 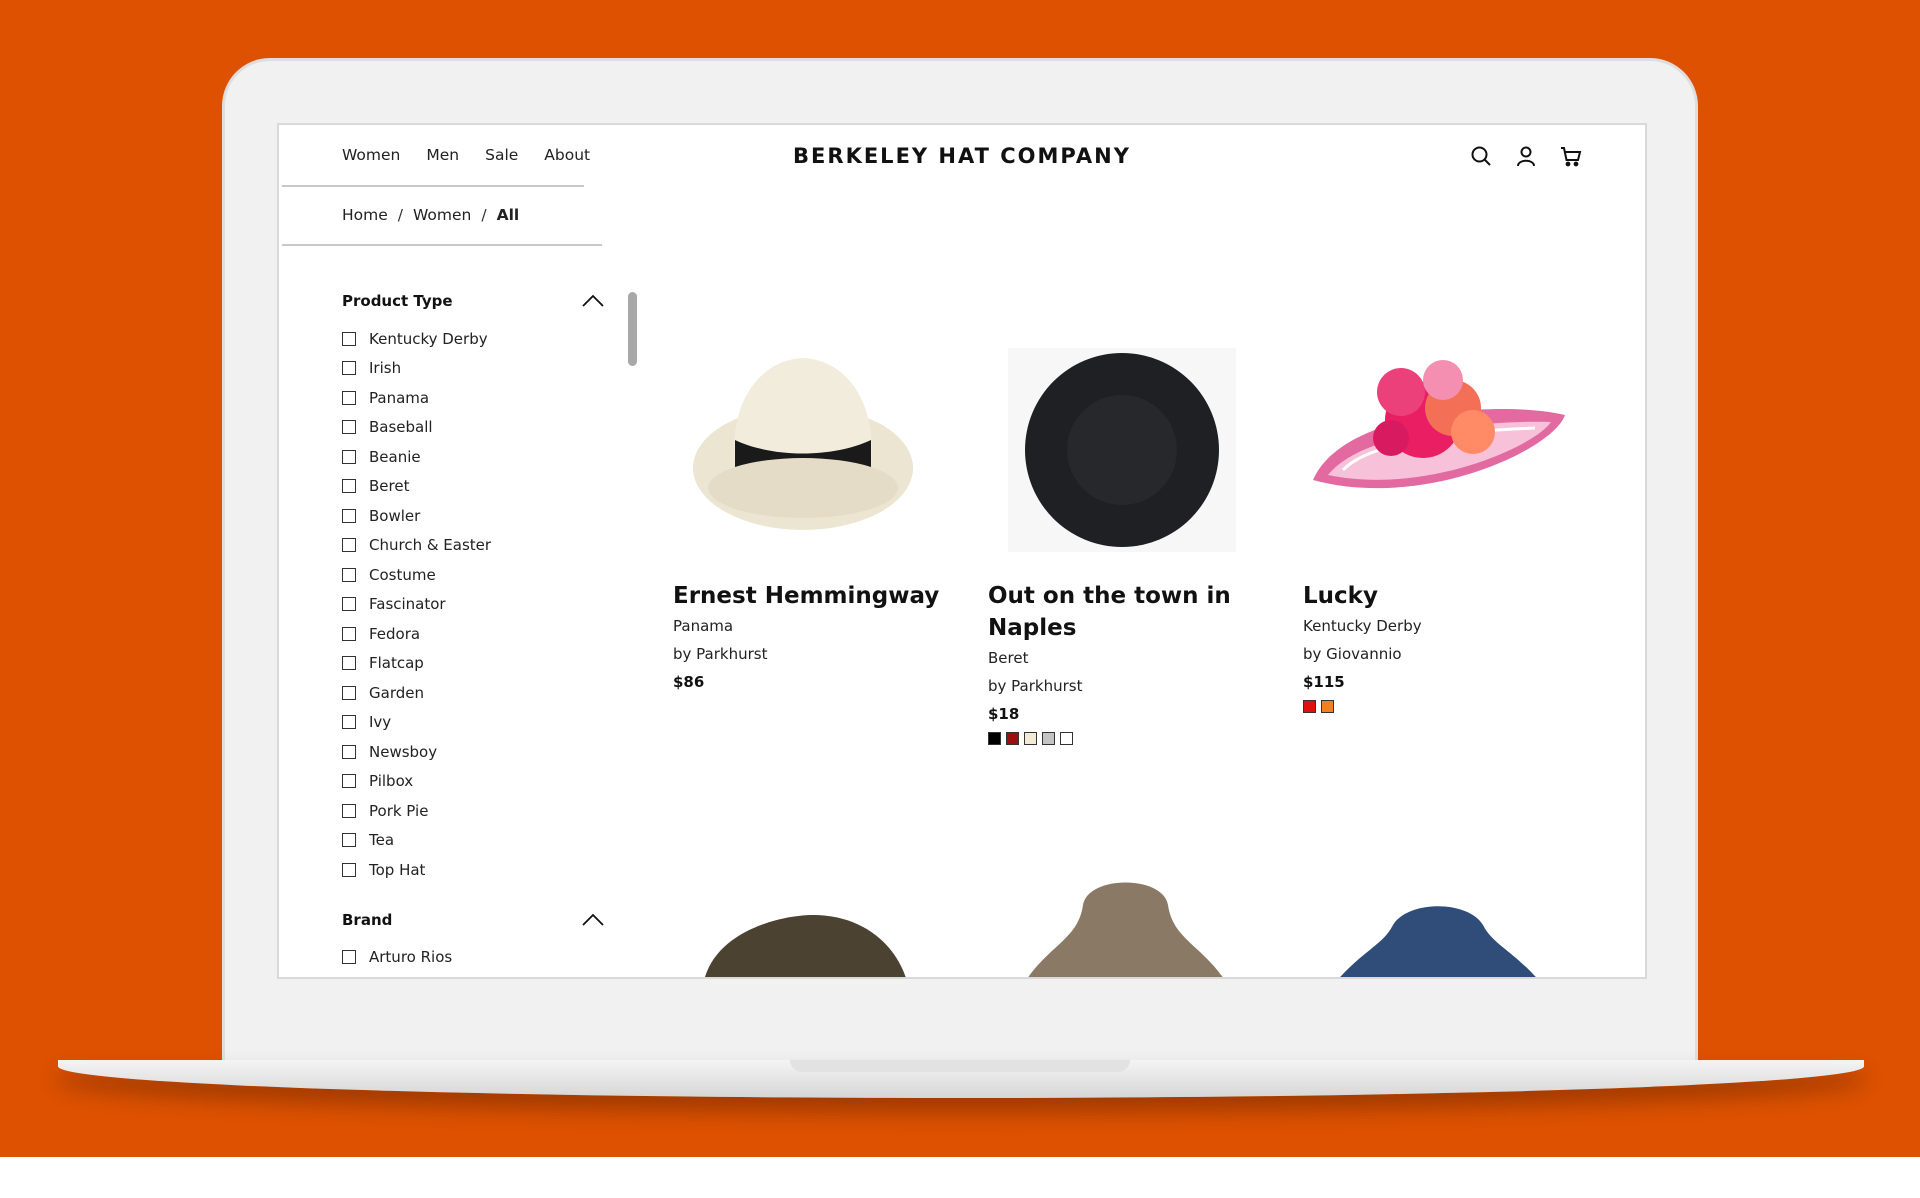 What do you see at coordinates (396, 663) in the screenshot?
I see `filter-option-label: Flatcap` at bounding box center [396, 663].